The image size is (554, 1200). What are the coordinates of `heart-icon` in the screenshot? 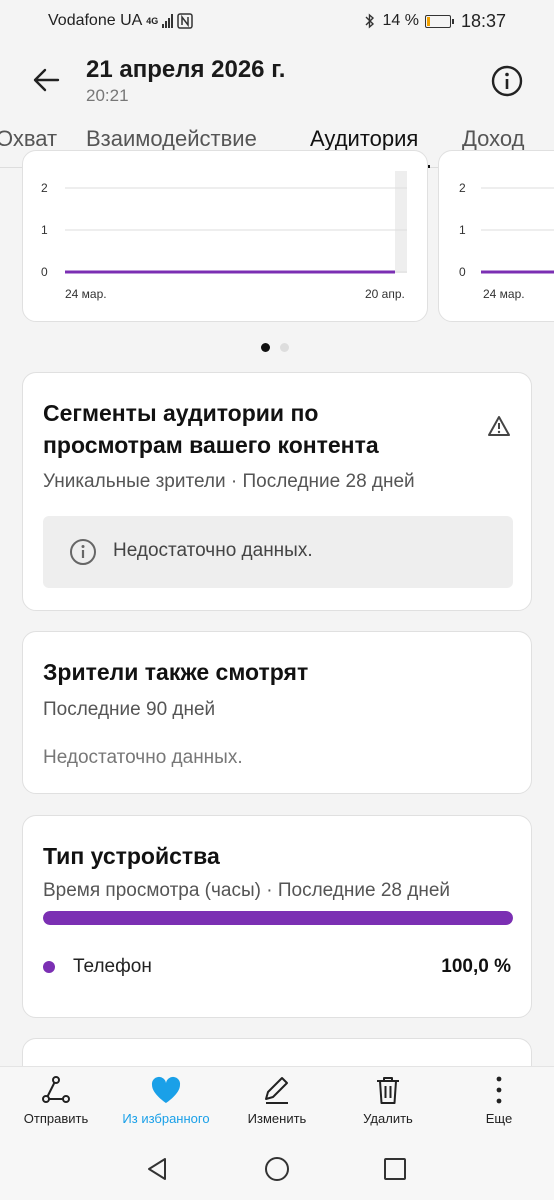 It's located at (166, 1089).